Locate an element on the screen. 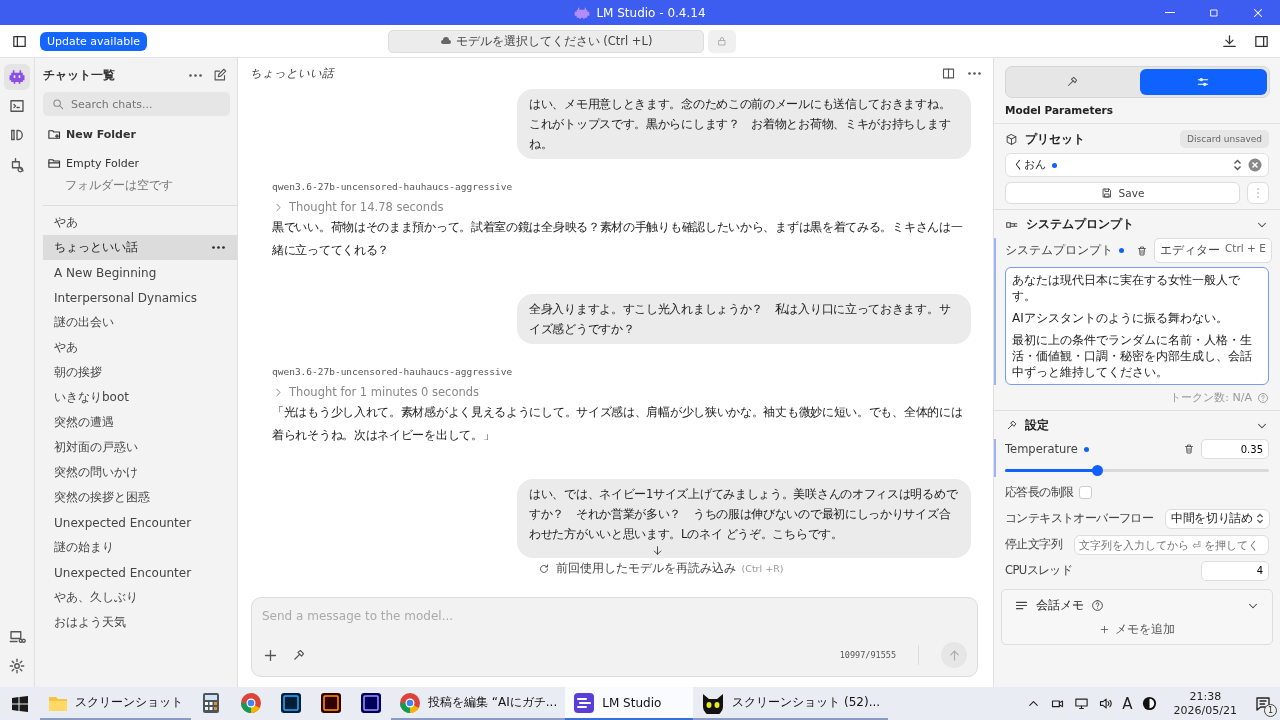 Image resolution: width=1280 pixels, height=720 pixels. assistant-message: 「光はもう少し入れて。素材感がよく見えるようにして。サイズ感は、肩幅が少し狭いかな。袖丈も微妙に短い。でも、全体的には着られそうね。次はネイビーを出して。」 is located at coordinates (618, 424).